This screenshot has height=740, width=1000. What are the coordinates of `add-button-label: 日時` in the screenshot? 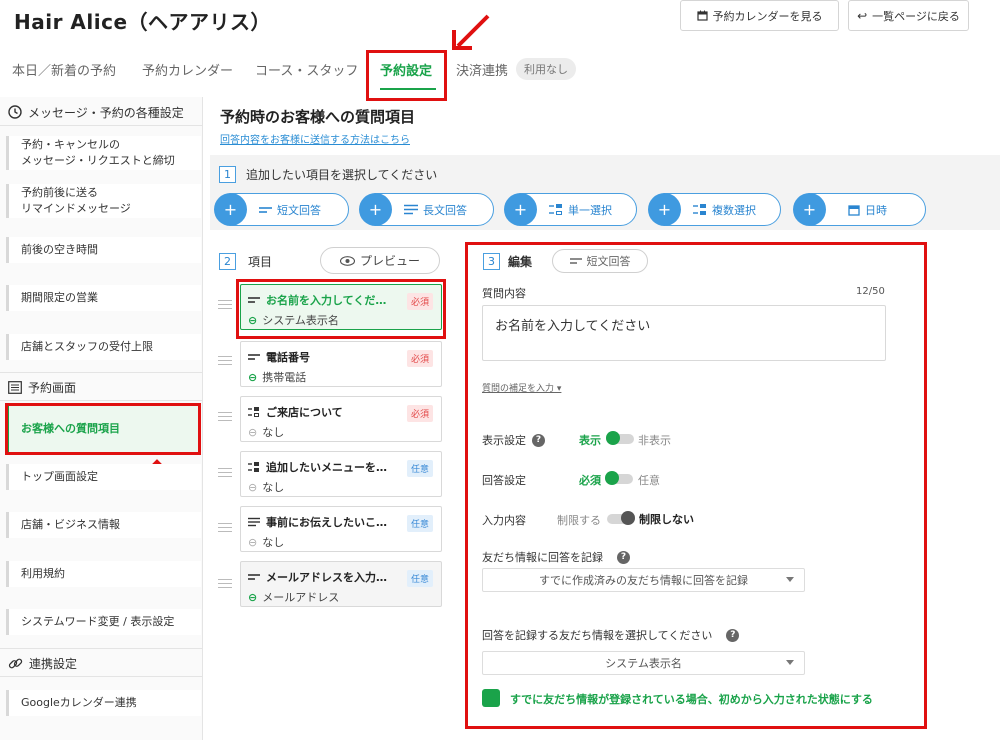 It's located at (876, 210).